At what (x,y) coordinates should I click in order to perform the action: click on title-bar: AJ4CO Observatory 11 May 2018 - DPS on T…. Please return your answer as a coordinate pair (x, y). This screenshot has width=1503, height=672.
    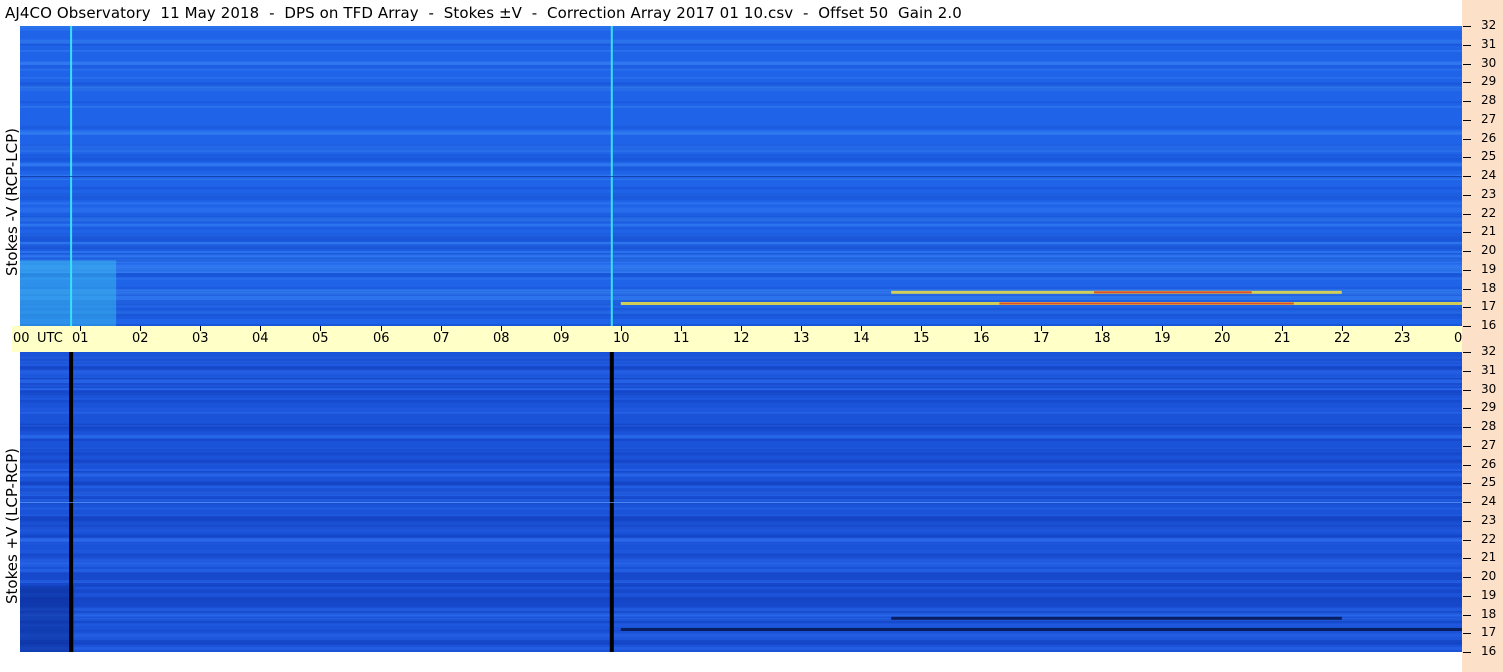
    Looking at the image, I should click on (731, 13).